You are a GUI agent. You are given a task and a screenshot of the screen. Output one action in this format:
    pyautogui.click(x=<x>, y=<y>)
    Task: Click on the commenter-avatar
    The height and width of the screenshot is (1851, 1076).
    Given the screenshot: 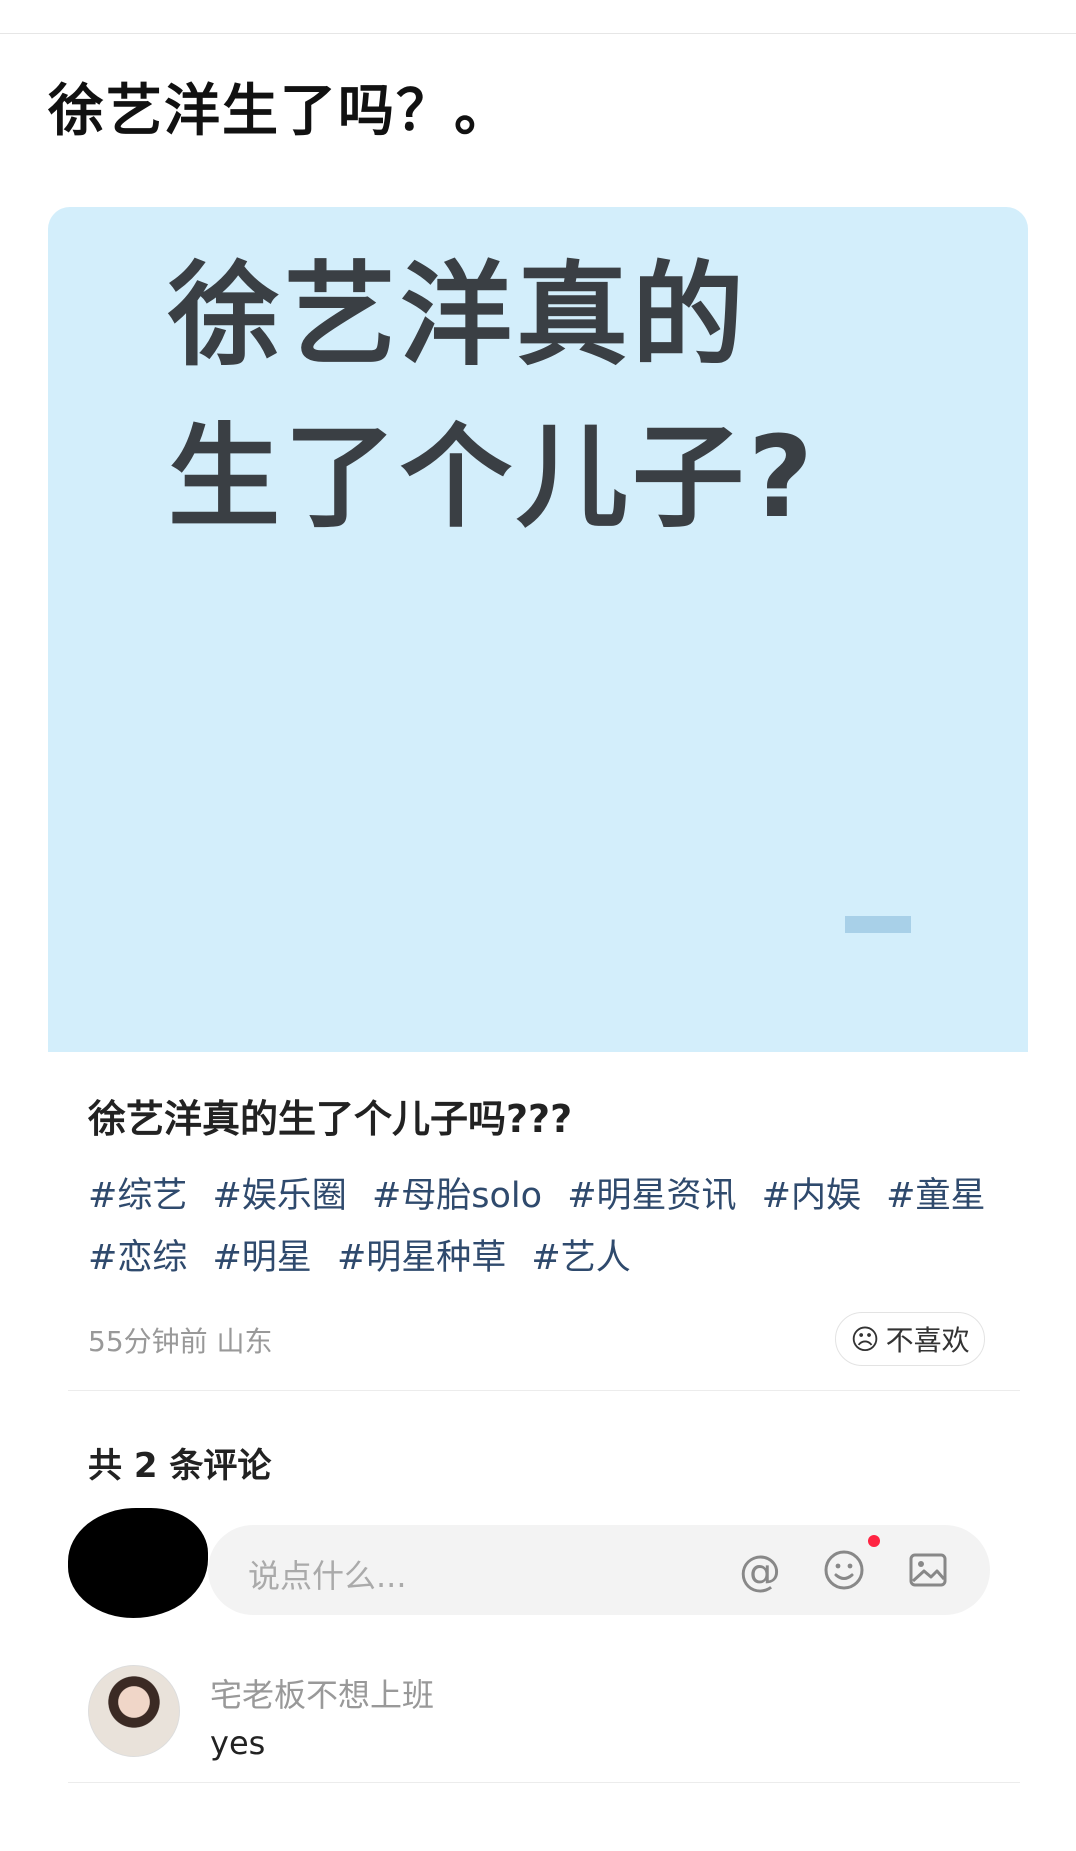 What is the action you would take?
    pyautogui.click(x=134, y=1711)
    